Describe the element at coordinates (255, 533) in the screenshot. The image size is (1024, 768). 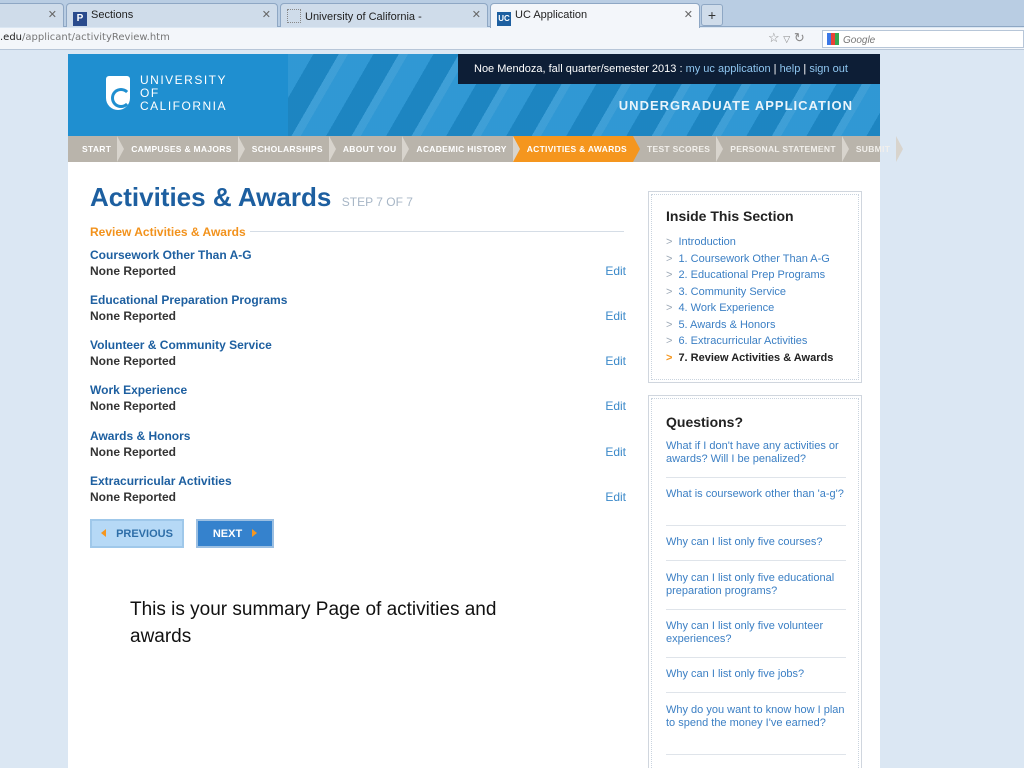
I see `arrow-right-icon` at that location.